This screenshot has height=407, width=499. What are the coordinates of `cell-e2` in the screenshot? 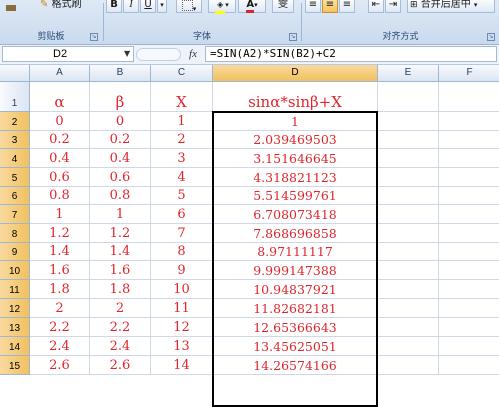 It's located at (408, 121).